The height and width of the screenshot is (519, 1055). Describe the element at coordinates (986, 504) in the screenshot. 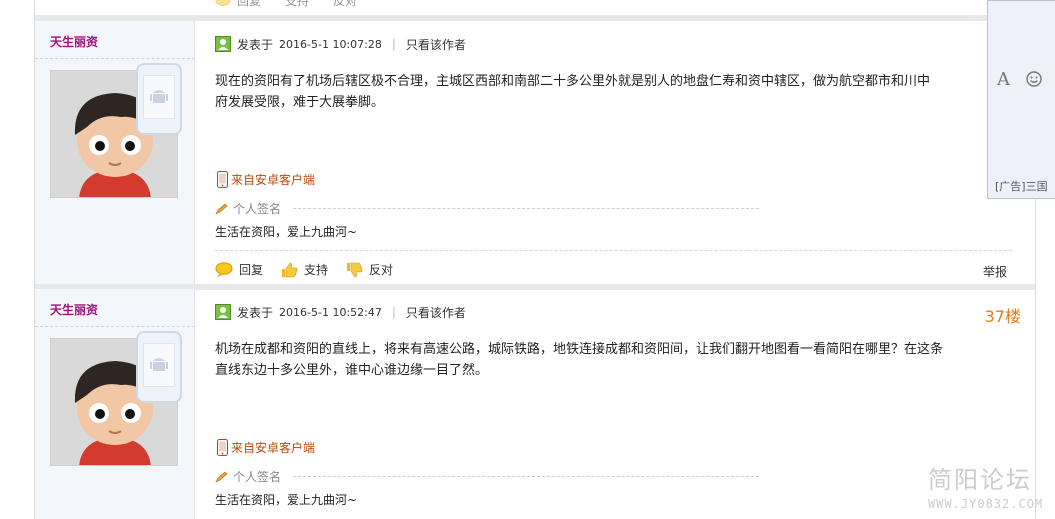

I see `watermark-url: WWW.JY0832.COM` at that location.